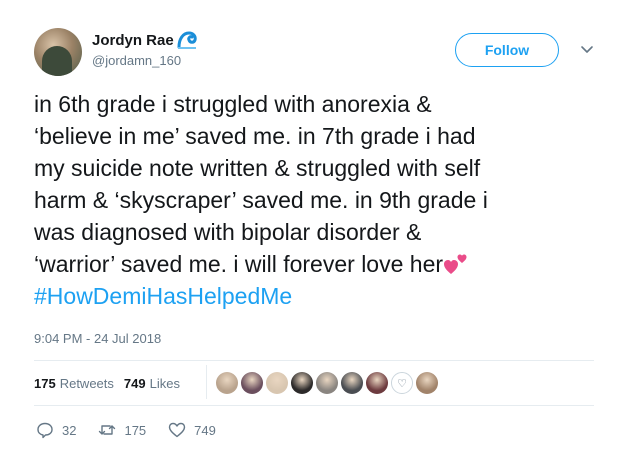 The image size is (628, 475). What do you see at coordinates (205, 430) in the screenshot?
I see `like-count: 749` at bounding box center [205, 430].